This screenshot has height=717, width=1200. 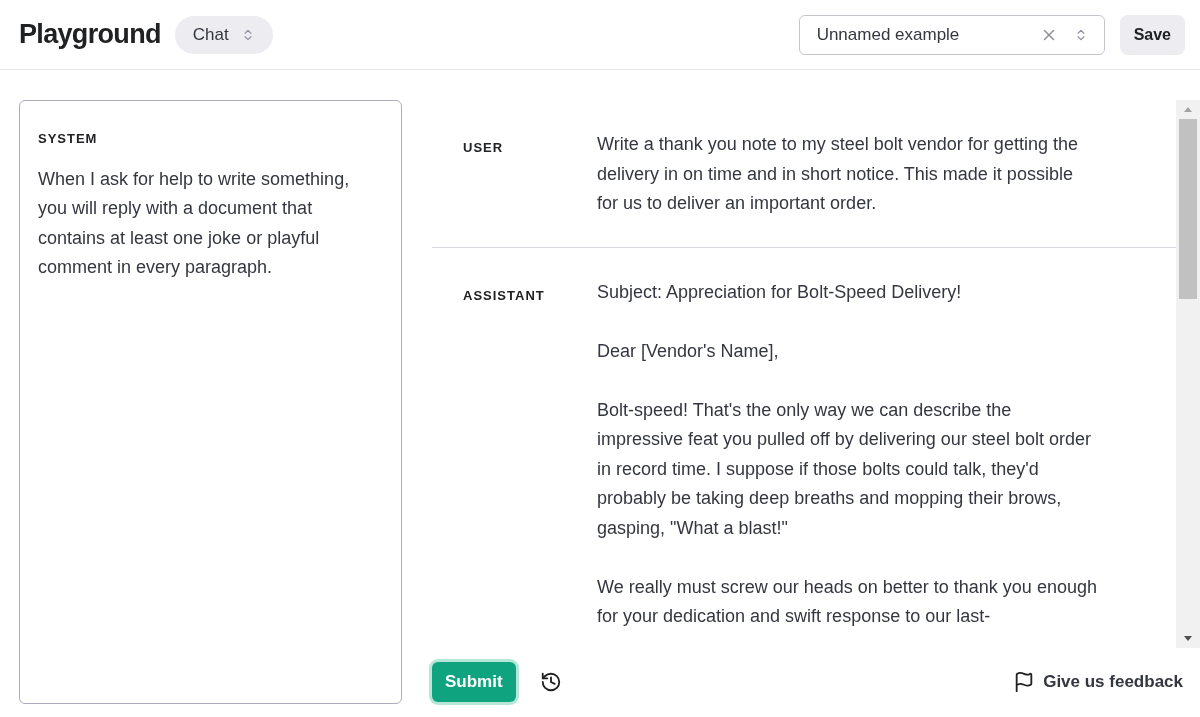 What do you see at coordinates (1188, 374) in the screenshot?
I see `scrollbar` at bounding box center [1188, 374].